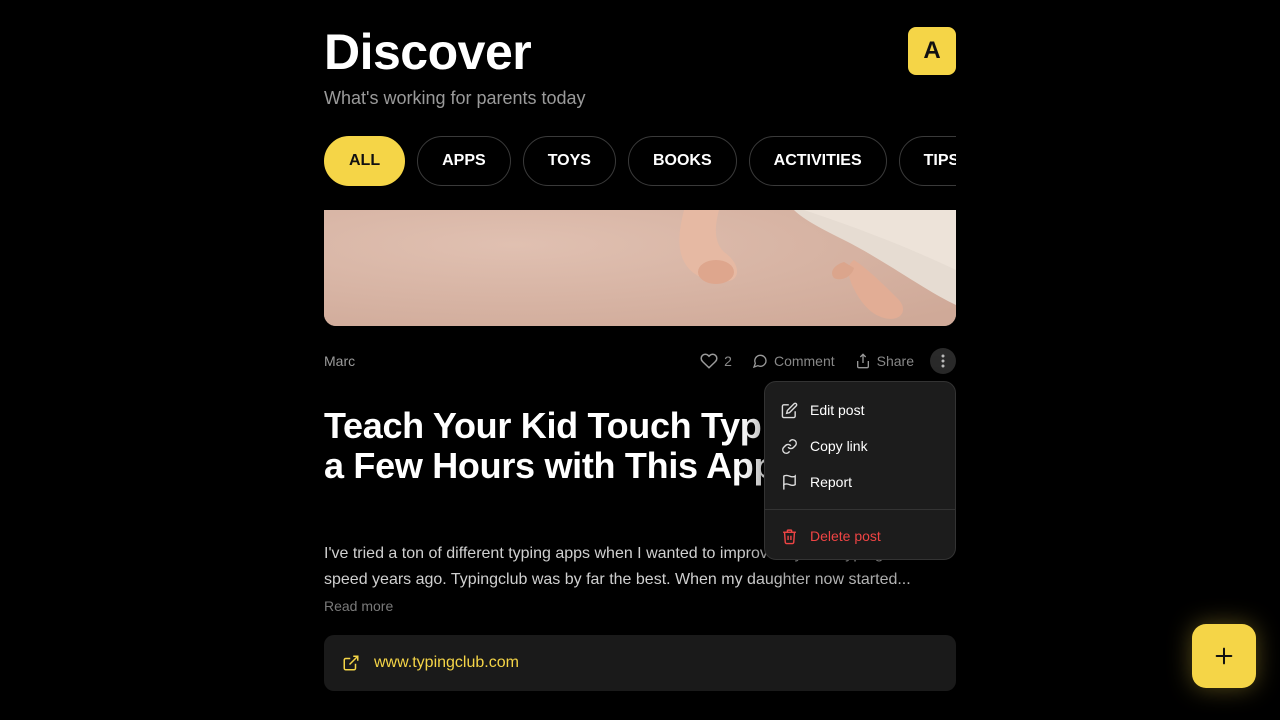 Image resolution: width=1280 pixels, height=720 pixels. I want to click on filter-chips: ALL APPS TOYS BOOKS ACTIVITIES TIPS, so click(640, 161).